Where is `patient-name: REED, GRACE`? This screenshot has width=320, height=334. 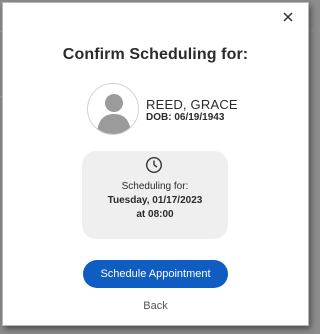
patient-name: REED, GRACE is located at coordinates (192, 104).